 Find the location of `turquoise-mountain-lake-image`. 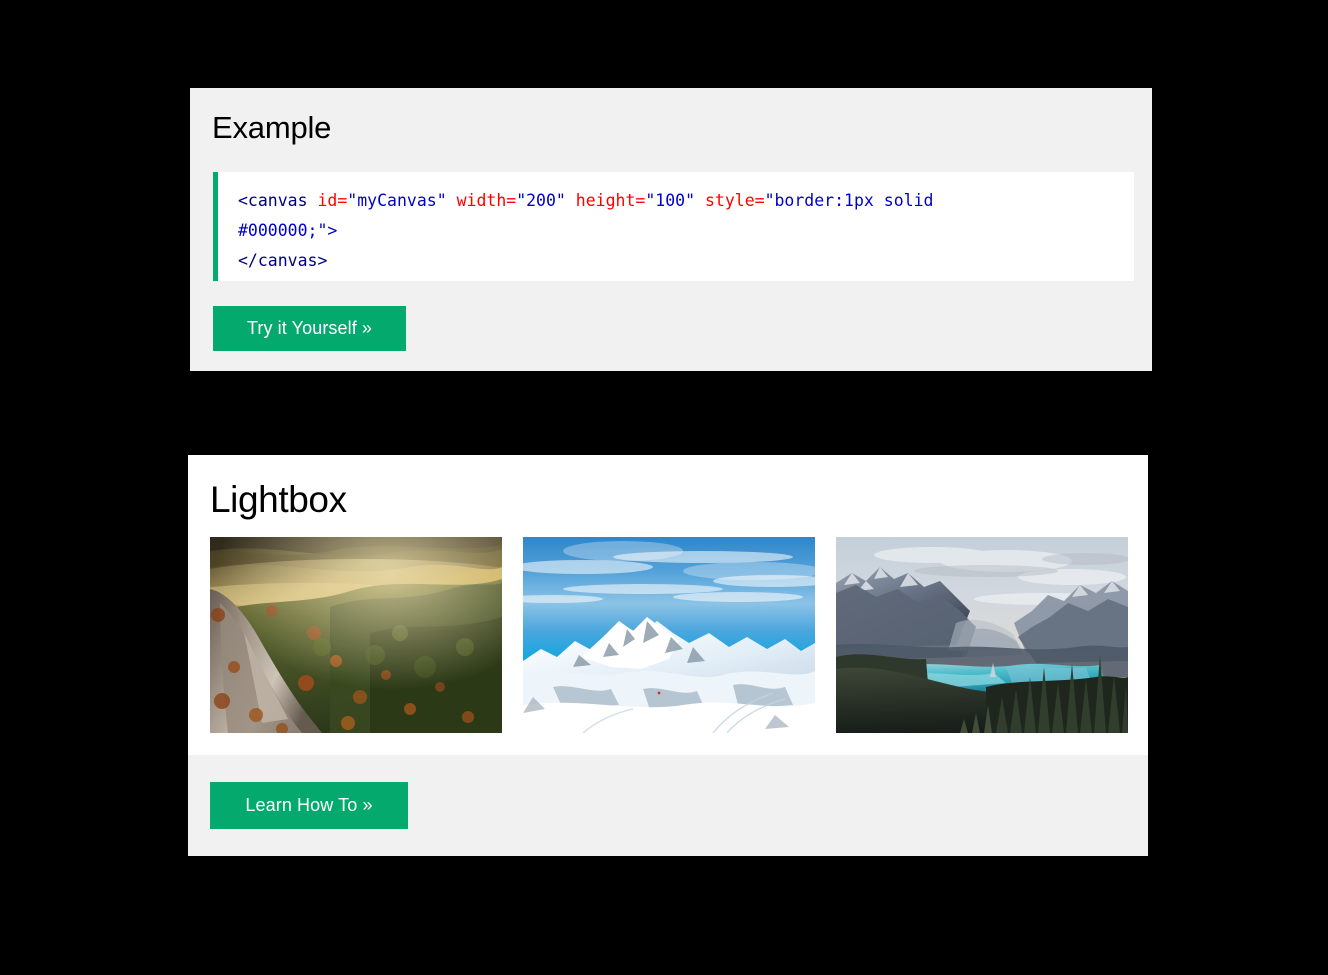

turquoise-mountain-lake-image is located at coordinates (982, 635).